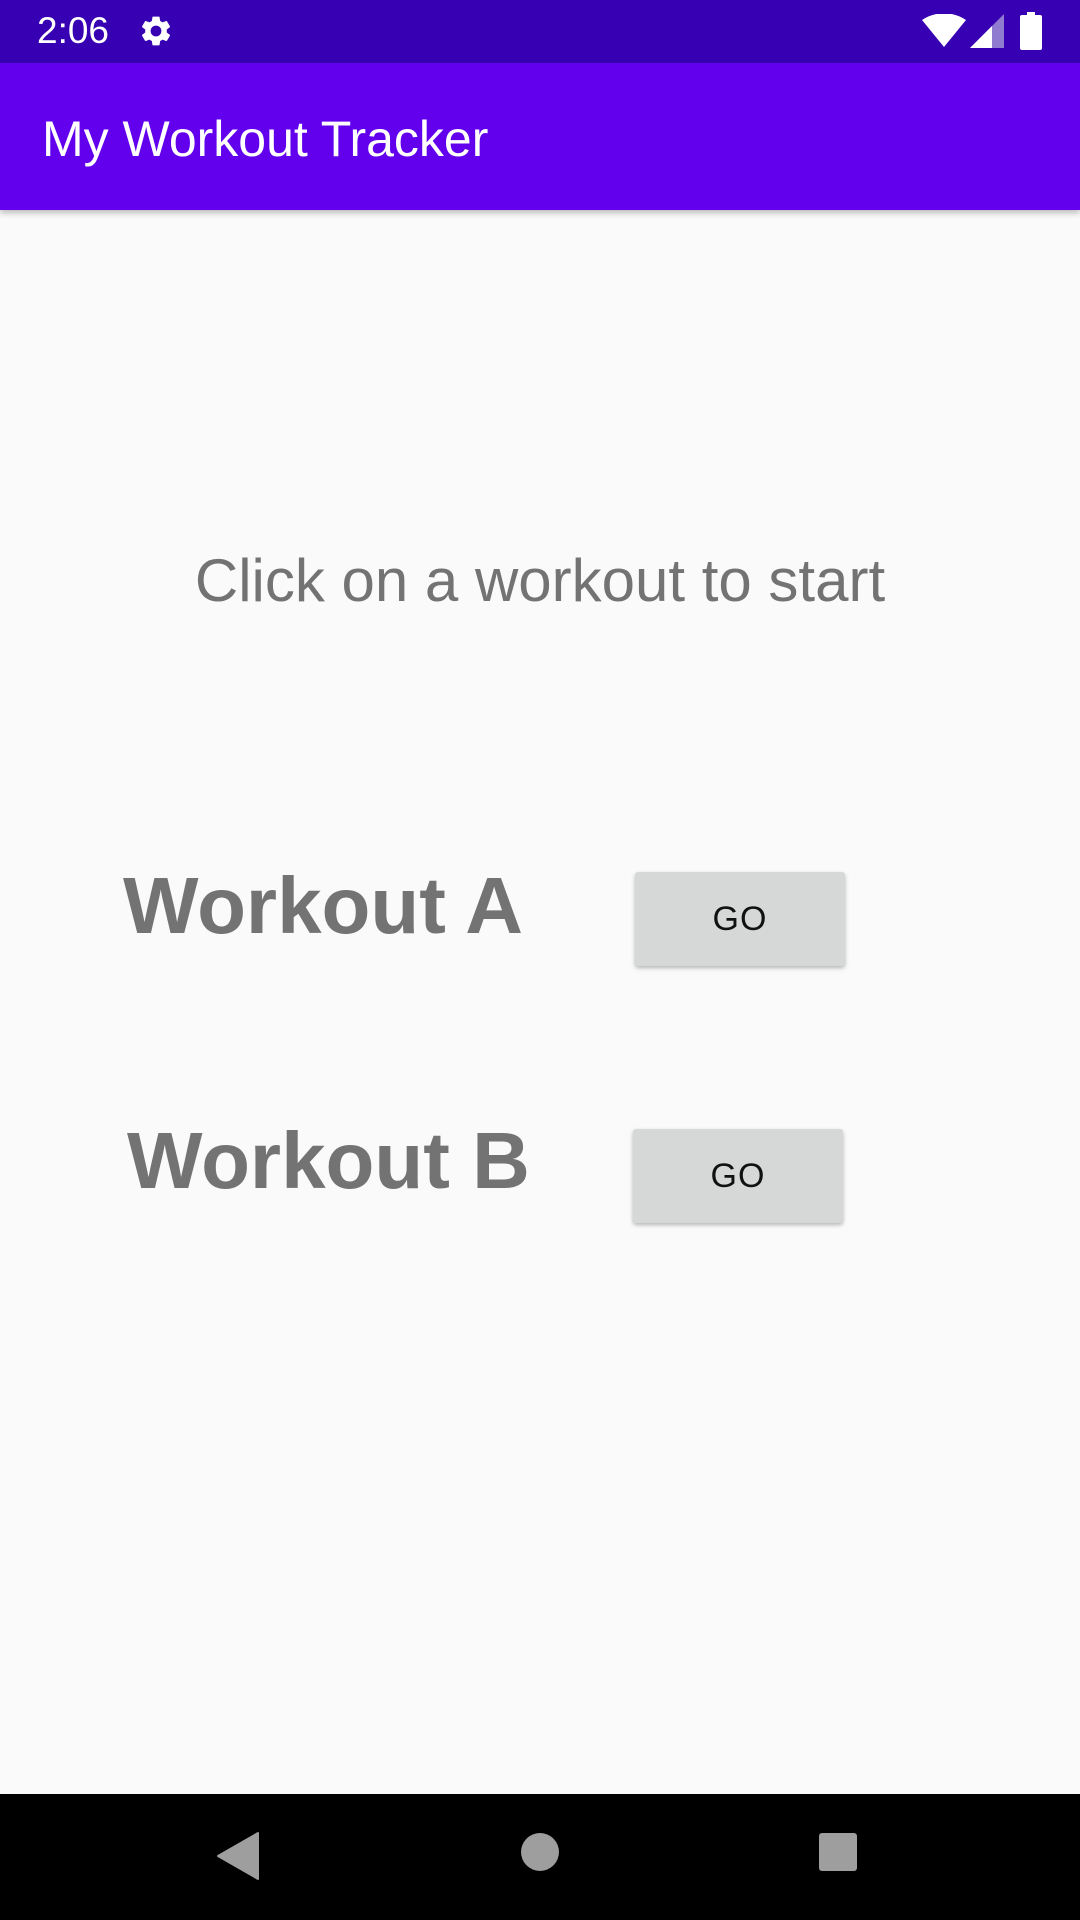 The width and height of the screenshot is (1080, 1920). I want to click on recent-apps-icon, so click(838, 1852).